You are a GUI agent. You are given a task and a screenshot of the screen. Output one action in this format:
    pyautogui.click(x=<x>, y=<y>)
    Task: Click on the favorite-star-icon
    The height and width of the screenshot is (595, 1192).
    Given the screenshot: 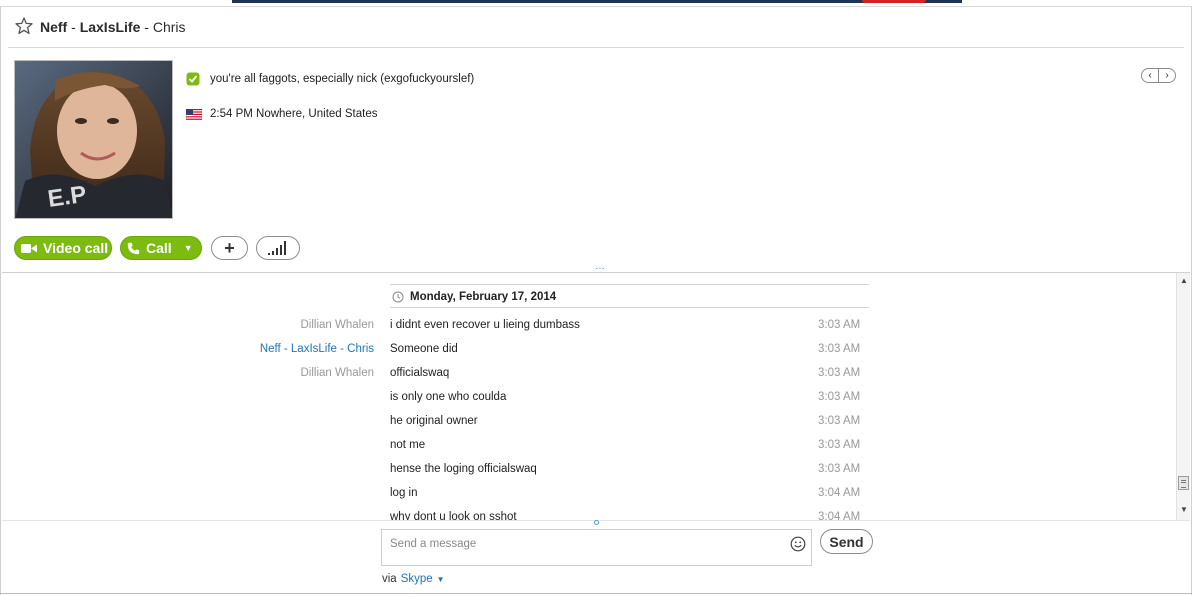 What is the action you would take?
    pyautogui.click(x=24, y=26)
    